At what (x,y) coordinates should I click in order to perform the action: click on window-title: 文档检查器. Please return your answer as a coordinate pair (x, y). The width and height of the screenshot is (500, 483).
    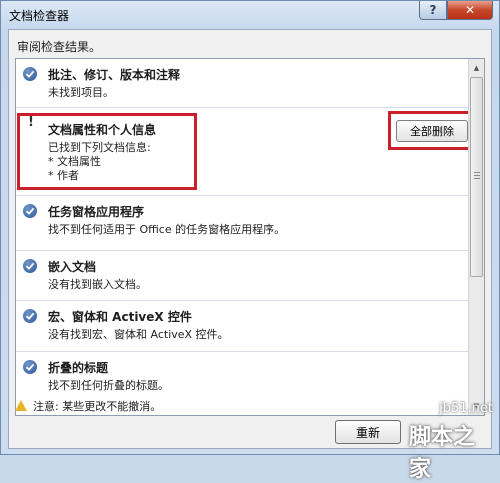
    Looking at the image, I should click on (39, 16).